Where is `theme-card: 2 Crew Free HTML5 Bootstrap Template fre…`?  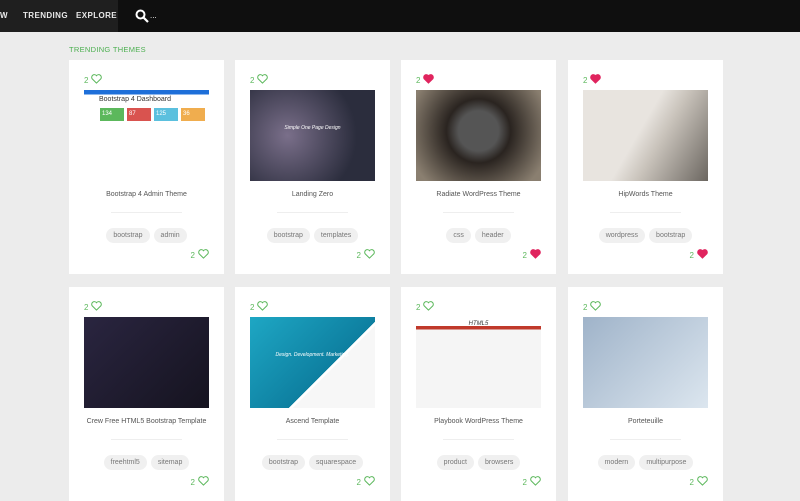 theme-card: 2 Crew Free HTML5 Bootstrap Template fre… is located at coordinates (146, 394).